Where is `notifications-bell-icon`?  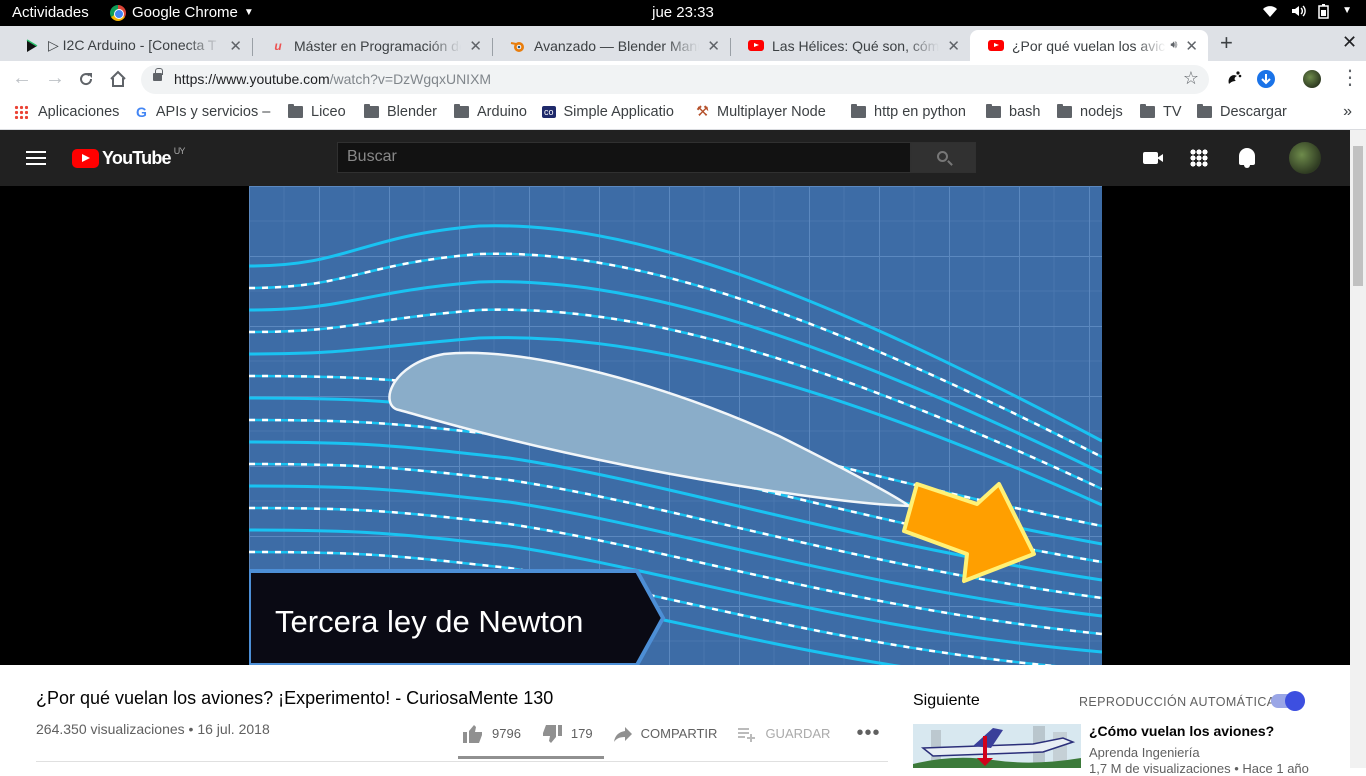
notifications-bell-icon is located at coordinates (1247, 158).